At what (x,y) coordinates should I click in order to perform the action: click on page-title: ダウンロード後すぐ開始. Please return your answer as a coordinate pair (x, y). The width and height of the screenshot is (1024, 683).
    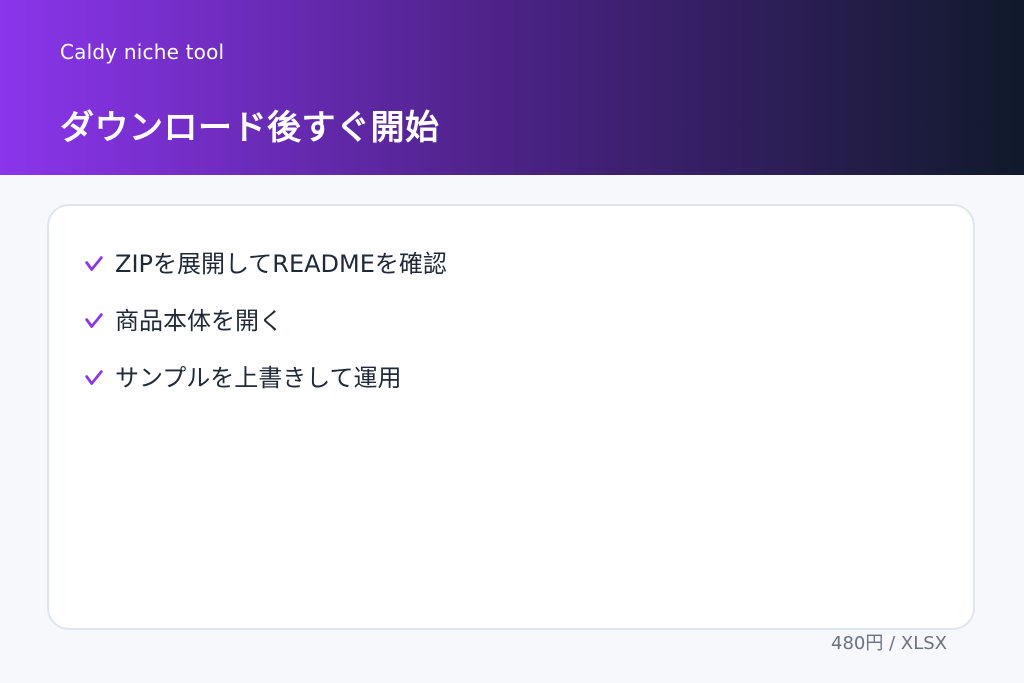
    Looking at the image, I should click on (250, 127).